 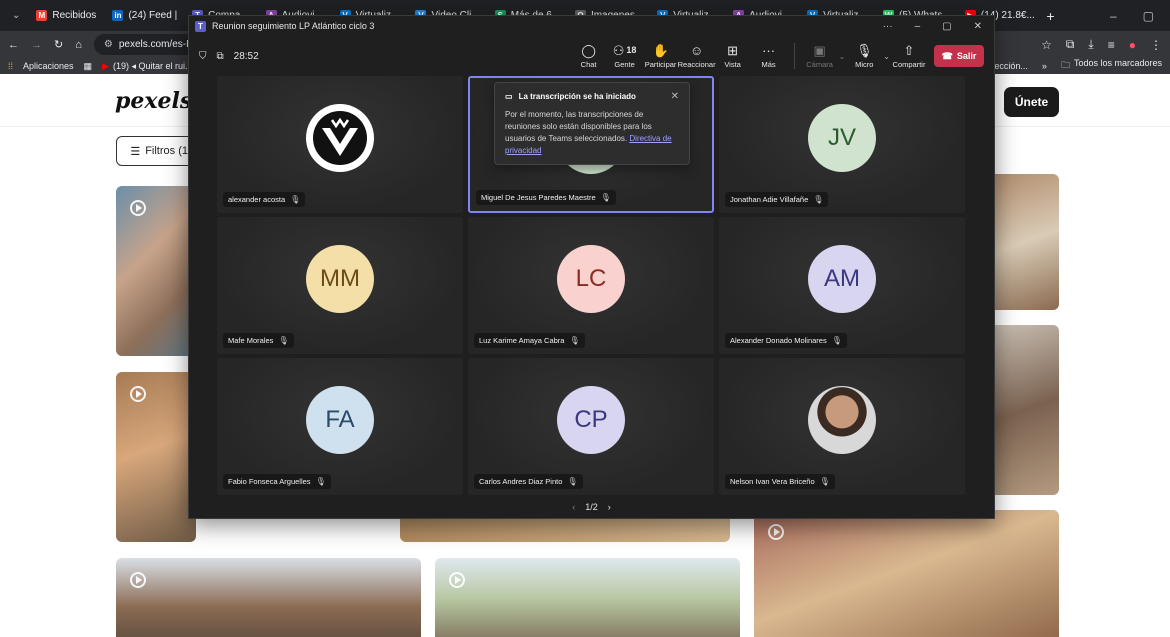 I want to click on media-icon: ≡, so click(x=1111, y=45).